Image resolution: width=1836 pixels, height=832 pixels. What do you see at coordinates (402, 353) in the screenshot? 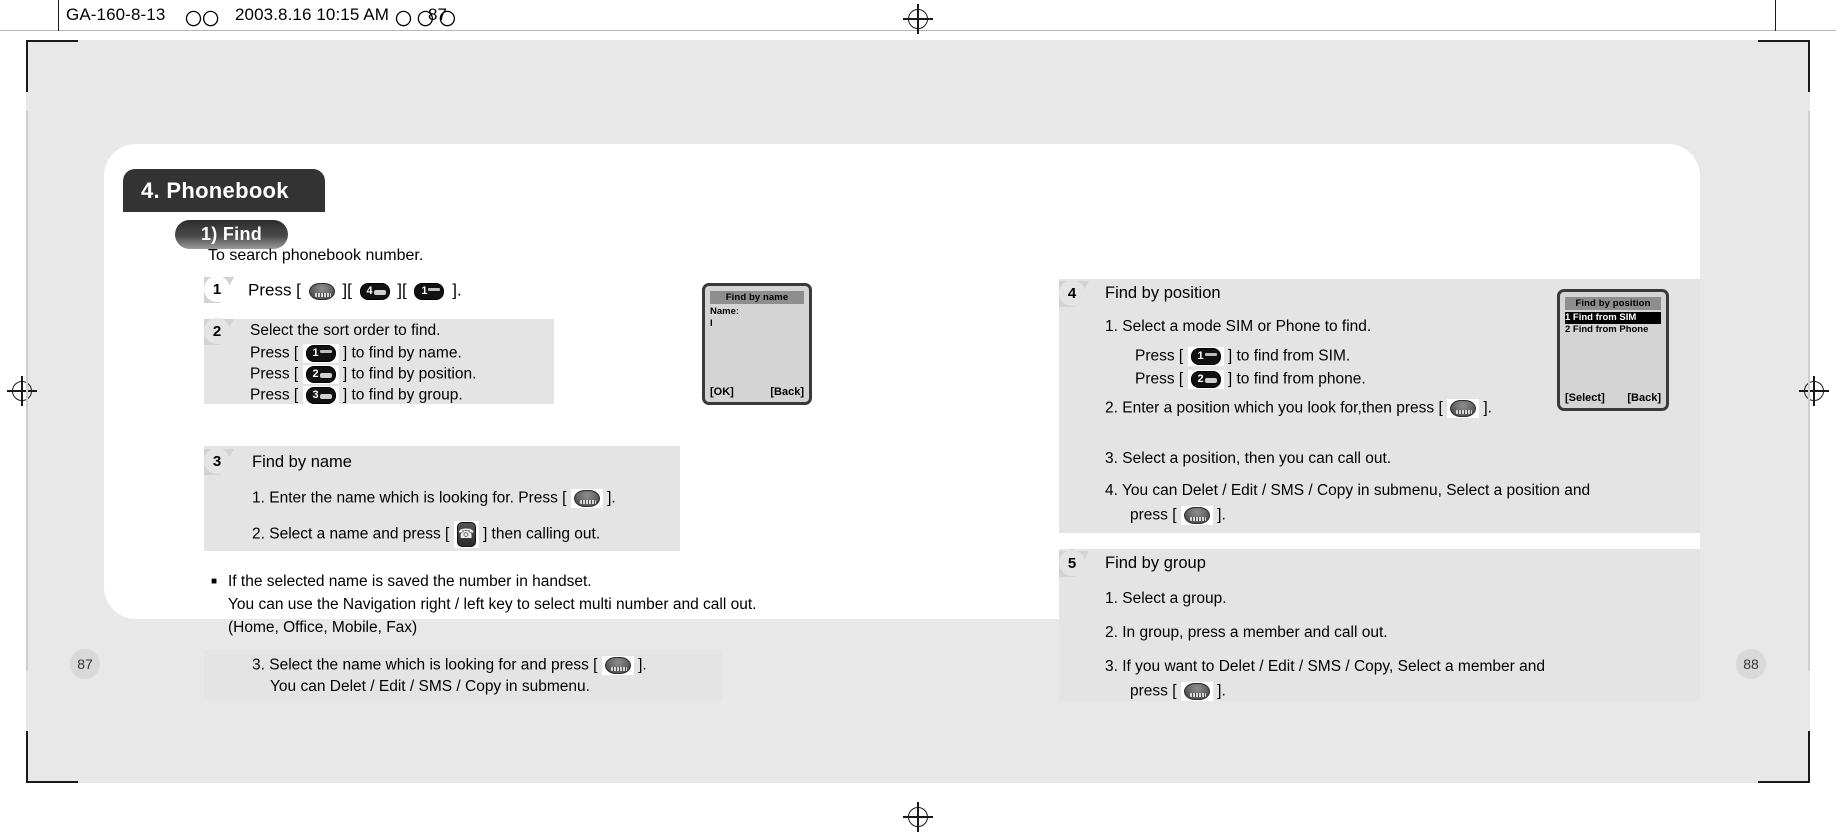
I see `step2-line-1-post: ] to find by name.` at bounding box center [402, 353].